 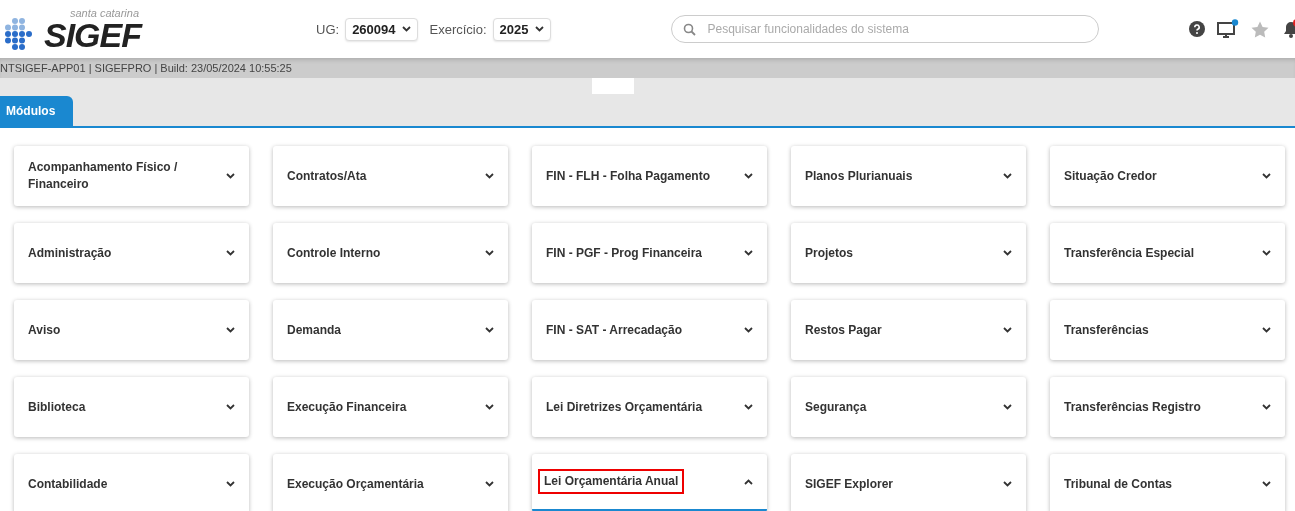 What do you see at coordinates (649, 482) in the screenshot?
I see `module-card: Lei Orçamentária Anual` at bounding box center [649, 482].